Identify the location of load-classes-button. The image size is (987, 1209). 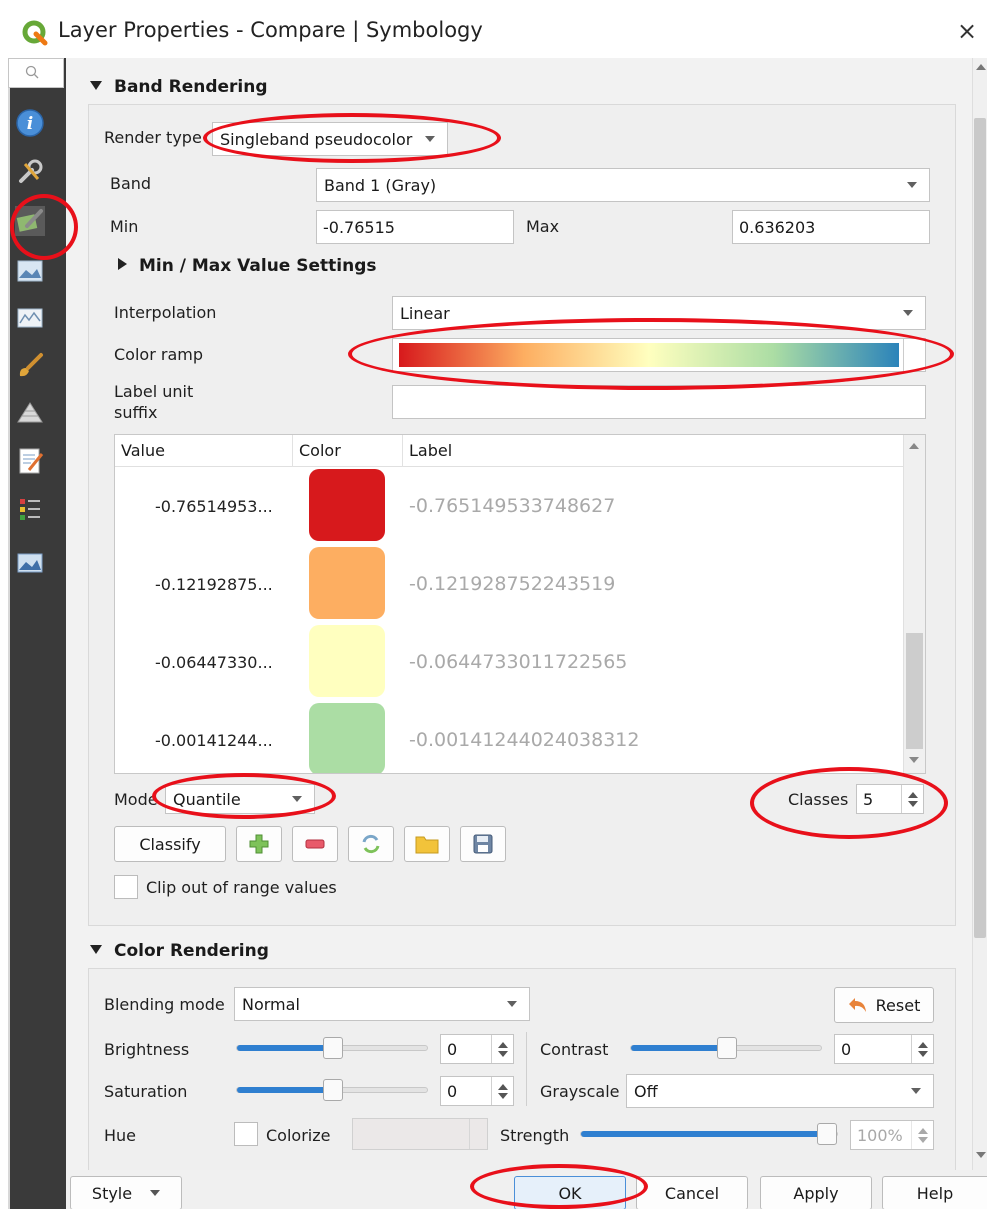
(427, 844).